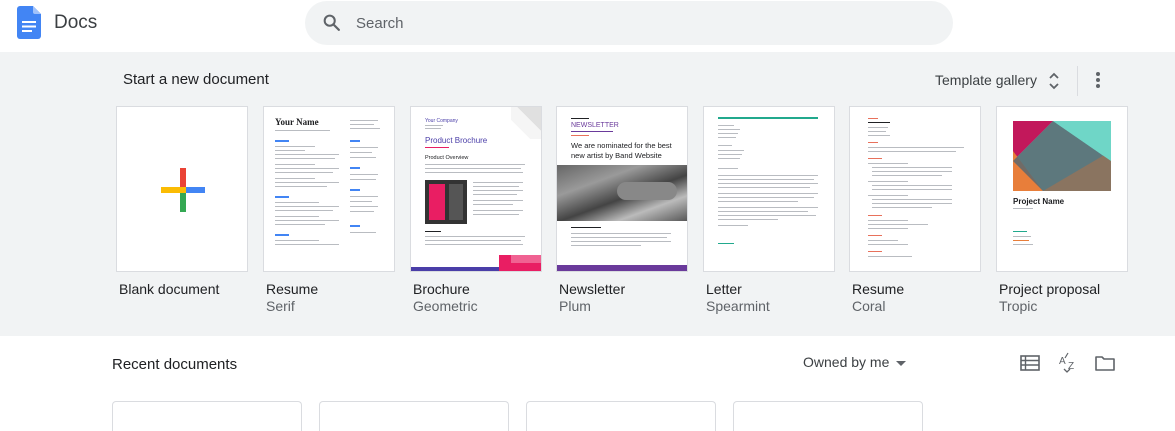 The width and height of the screenshot is (1175, 431). What do you see at coordinates (724, 289) in the screenshot?
I see `template-name: Letter` at bounding box center [724, 289].